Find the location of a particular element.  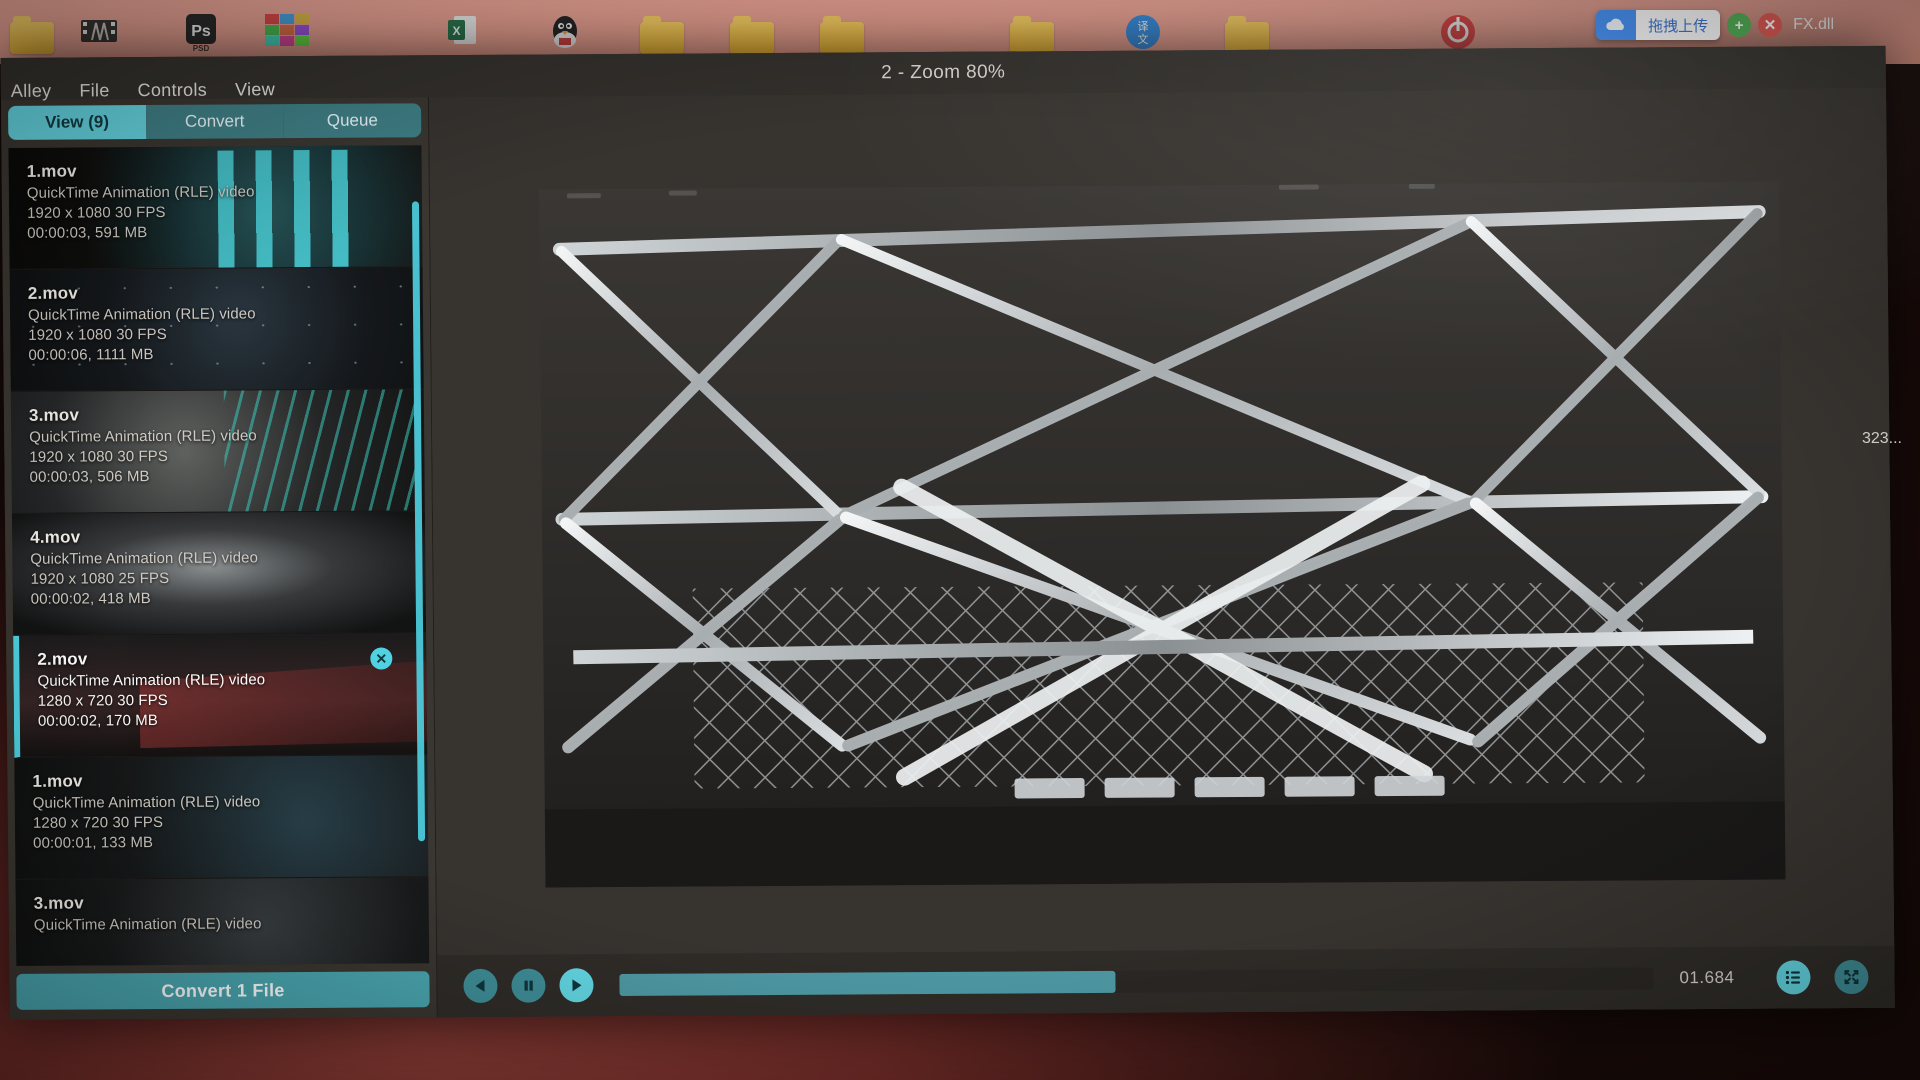

seek-progress is located at coordinates (867, 983).